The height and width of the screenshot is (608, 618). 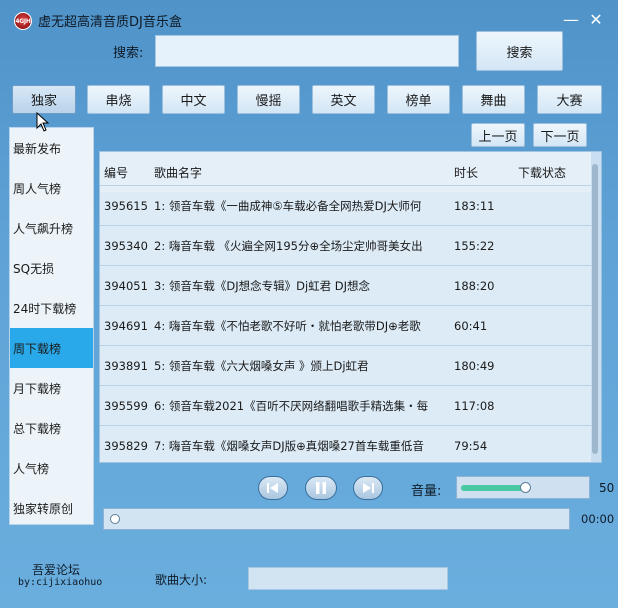 What do you see at coordinates (307, 51) in the screenshot?
I see `search-input` at bounding box center [307, 51].